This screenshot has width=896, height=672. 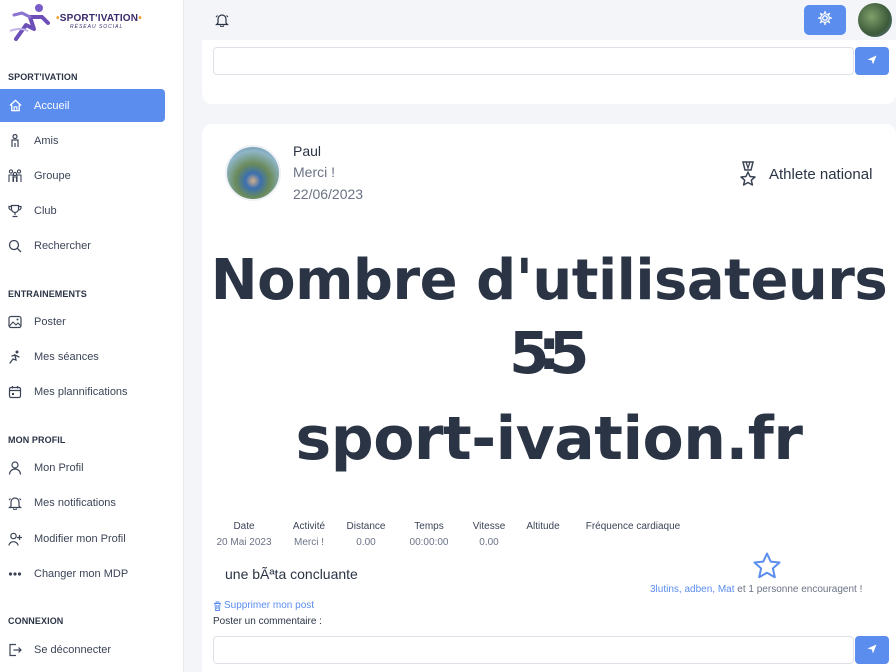 What do you see at coordinates (307, 151) in the screenshot?
I see `post-author-name: Paul` at bounding box center [307, 151].